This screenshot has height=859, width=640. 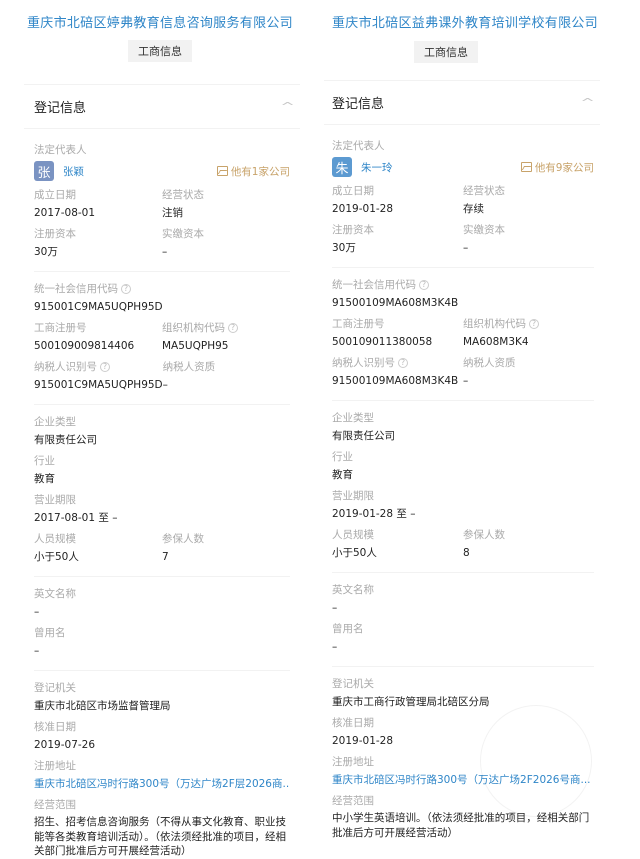 What do you see at coordinates (44, 171) in the screenshot?
I see `avatar: 张` at bounding box center [44, 171].